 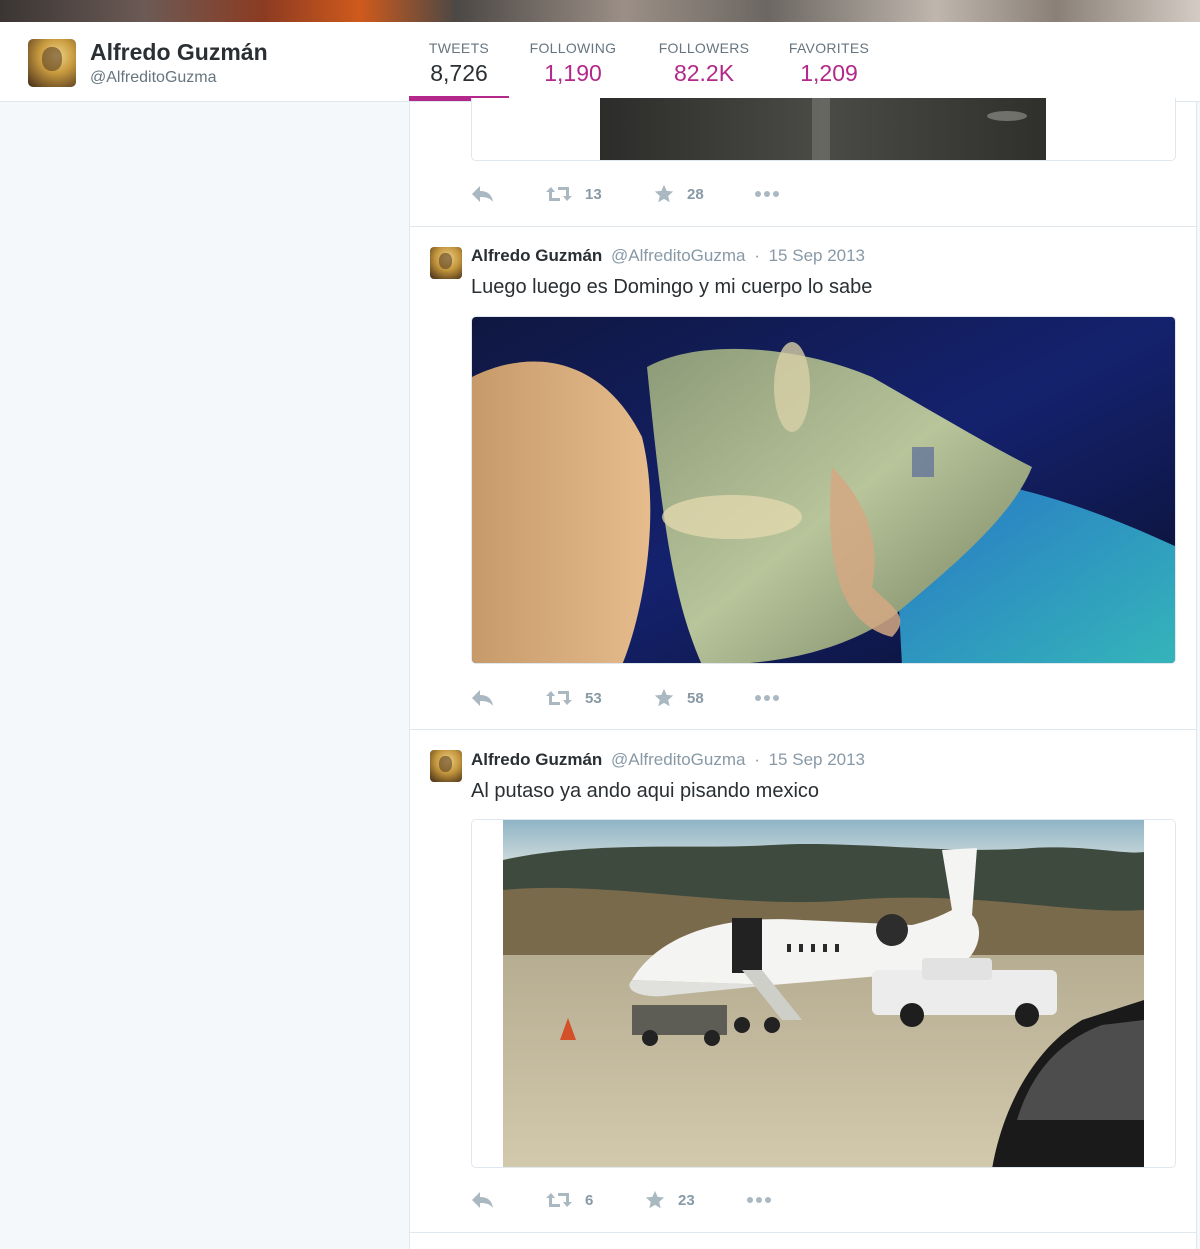 What do you see at coordinates (645, 791) in the screenshot?
I see `tweet-text: Al putaso ya ando aqui pisando mexico` at bounding box center [645, 791].